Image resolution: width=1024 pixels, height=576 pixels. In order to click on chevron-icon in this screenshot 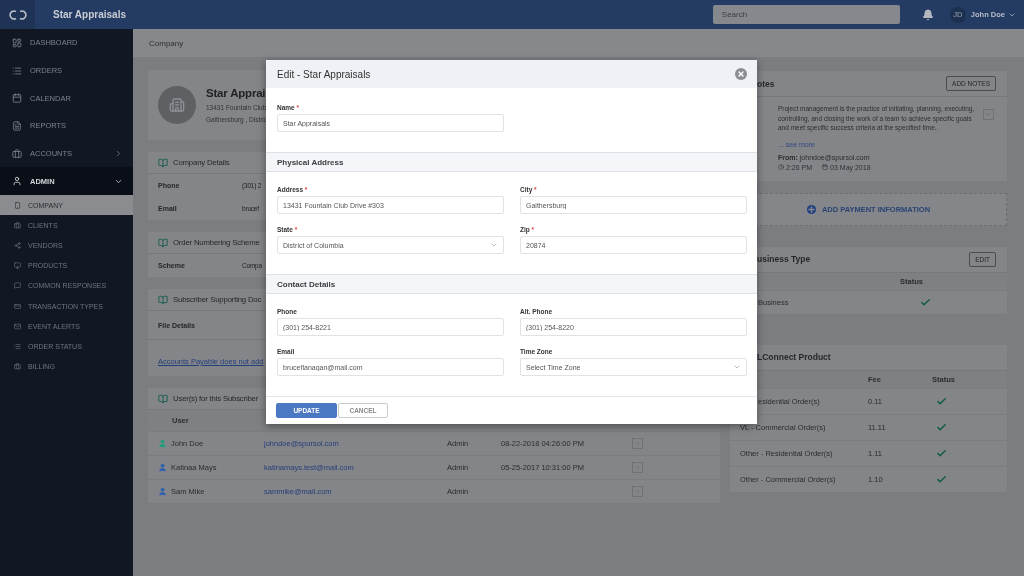, I will do `click(118, 154)`.